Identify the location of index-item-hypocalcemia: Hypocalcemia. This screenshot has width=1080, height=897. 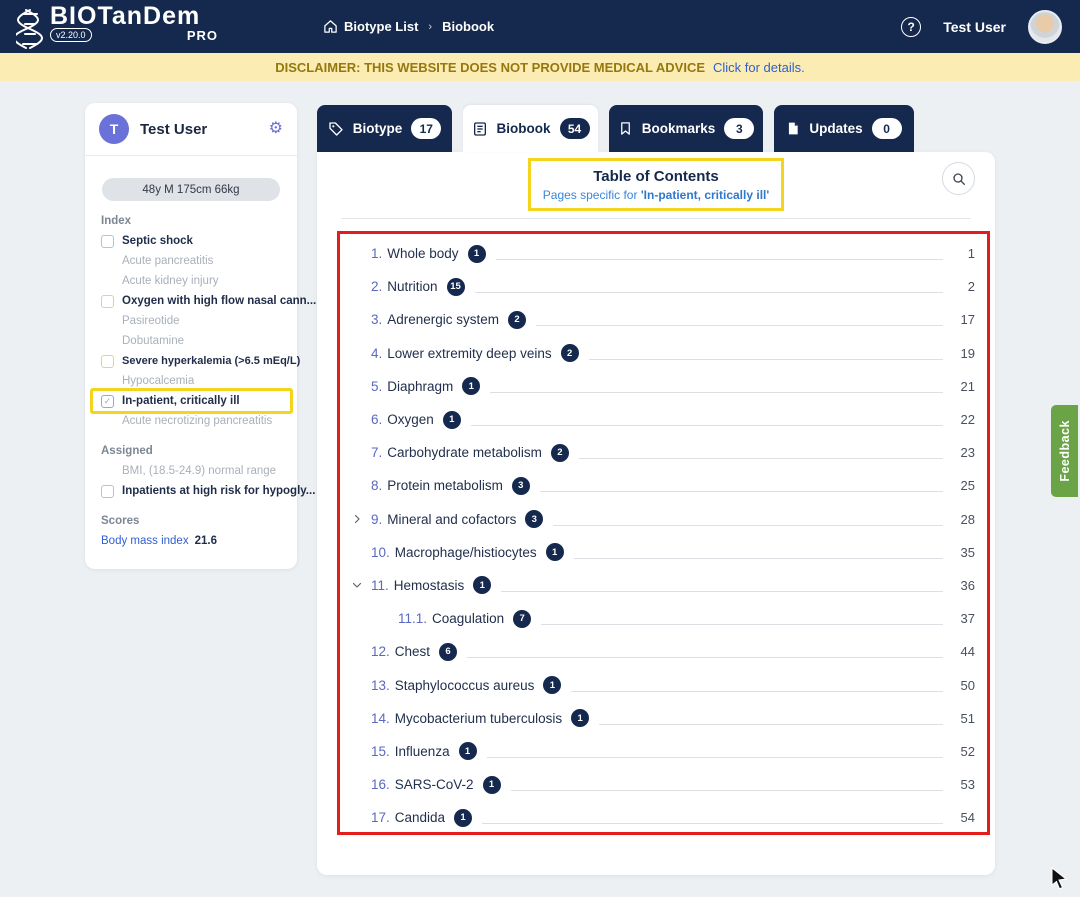
(191, 381).